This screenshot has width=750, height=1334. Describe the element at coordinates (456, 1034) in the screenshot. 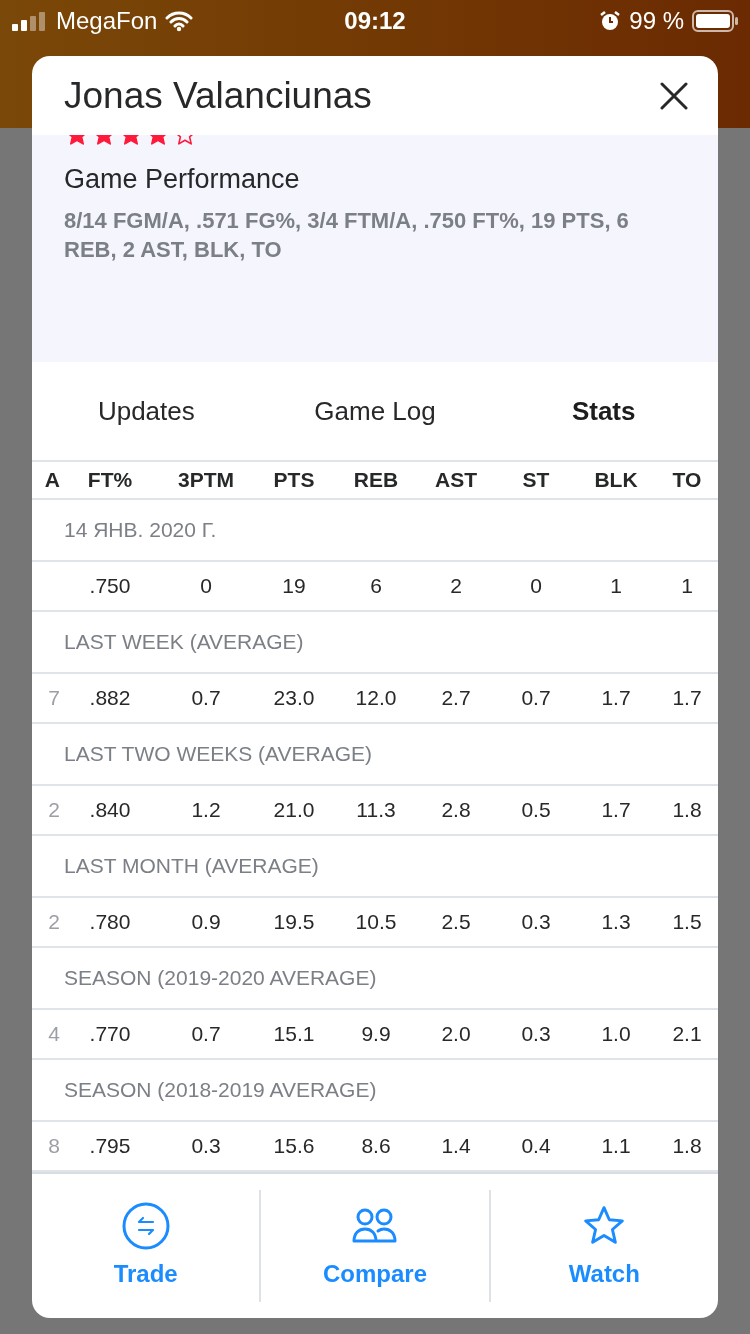

I see `table-cell-text: 2.0` at that location.